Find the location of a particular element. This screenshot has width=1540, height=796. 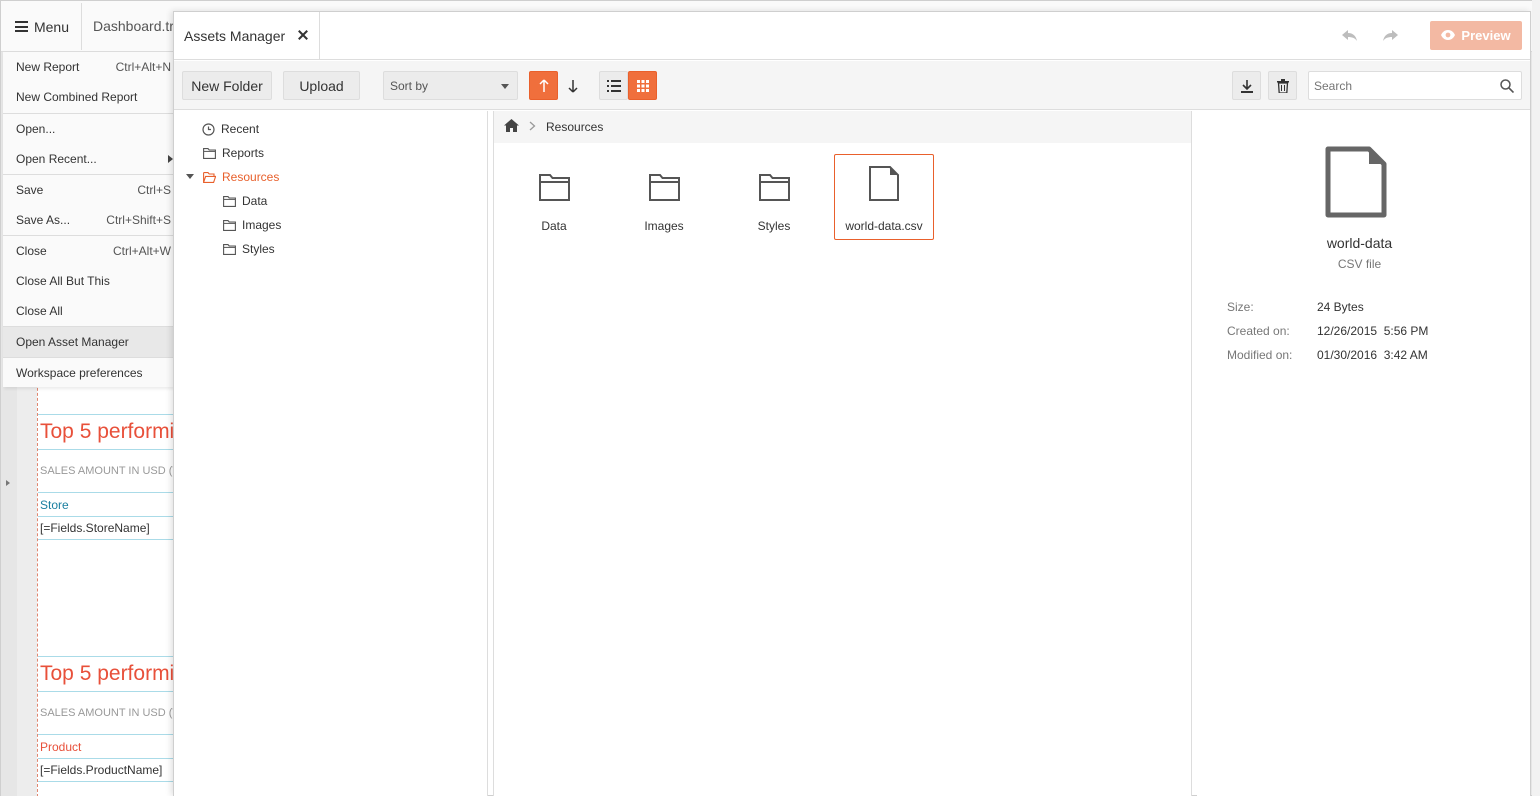

menu-item-save: Save Ctrl+S is located at coordinates (88, 190).